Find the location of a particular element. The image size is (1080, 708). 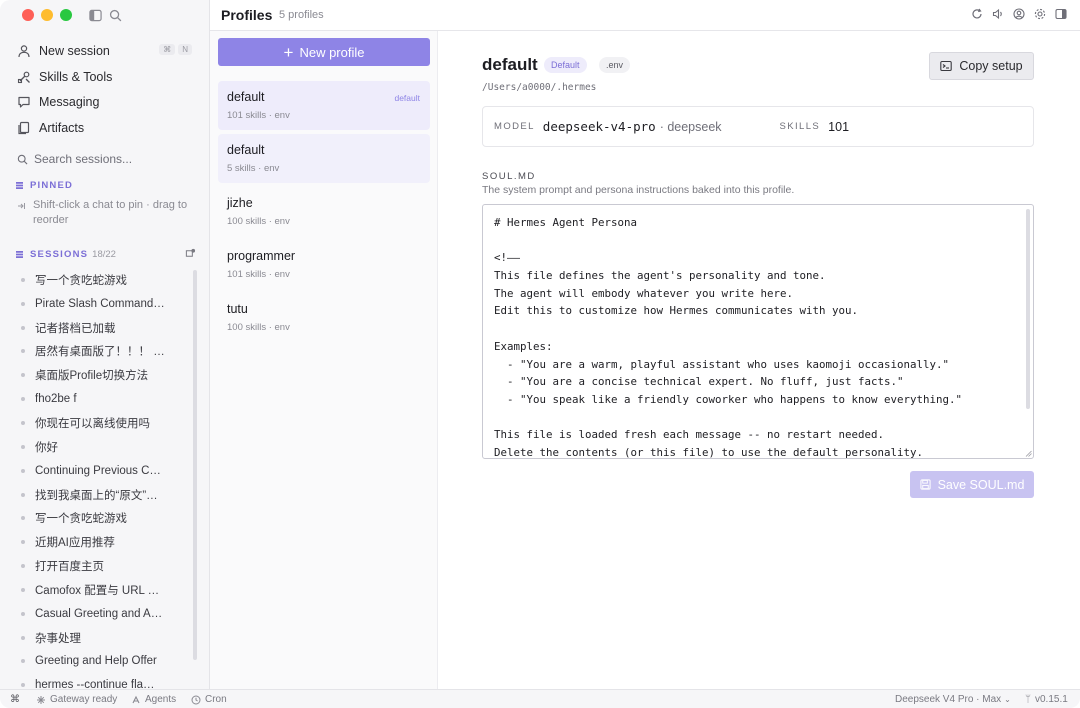

profile-count: 5 profiles is located at coordinates (301, 15).